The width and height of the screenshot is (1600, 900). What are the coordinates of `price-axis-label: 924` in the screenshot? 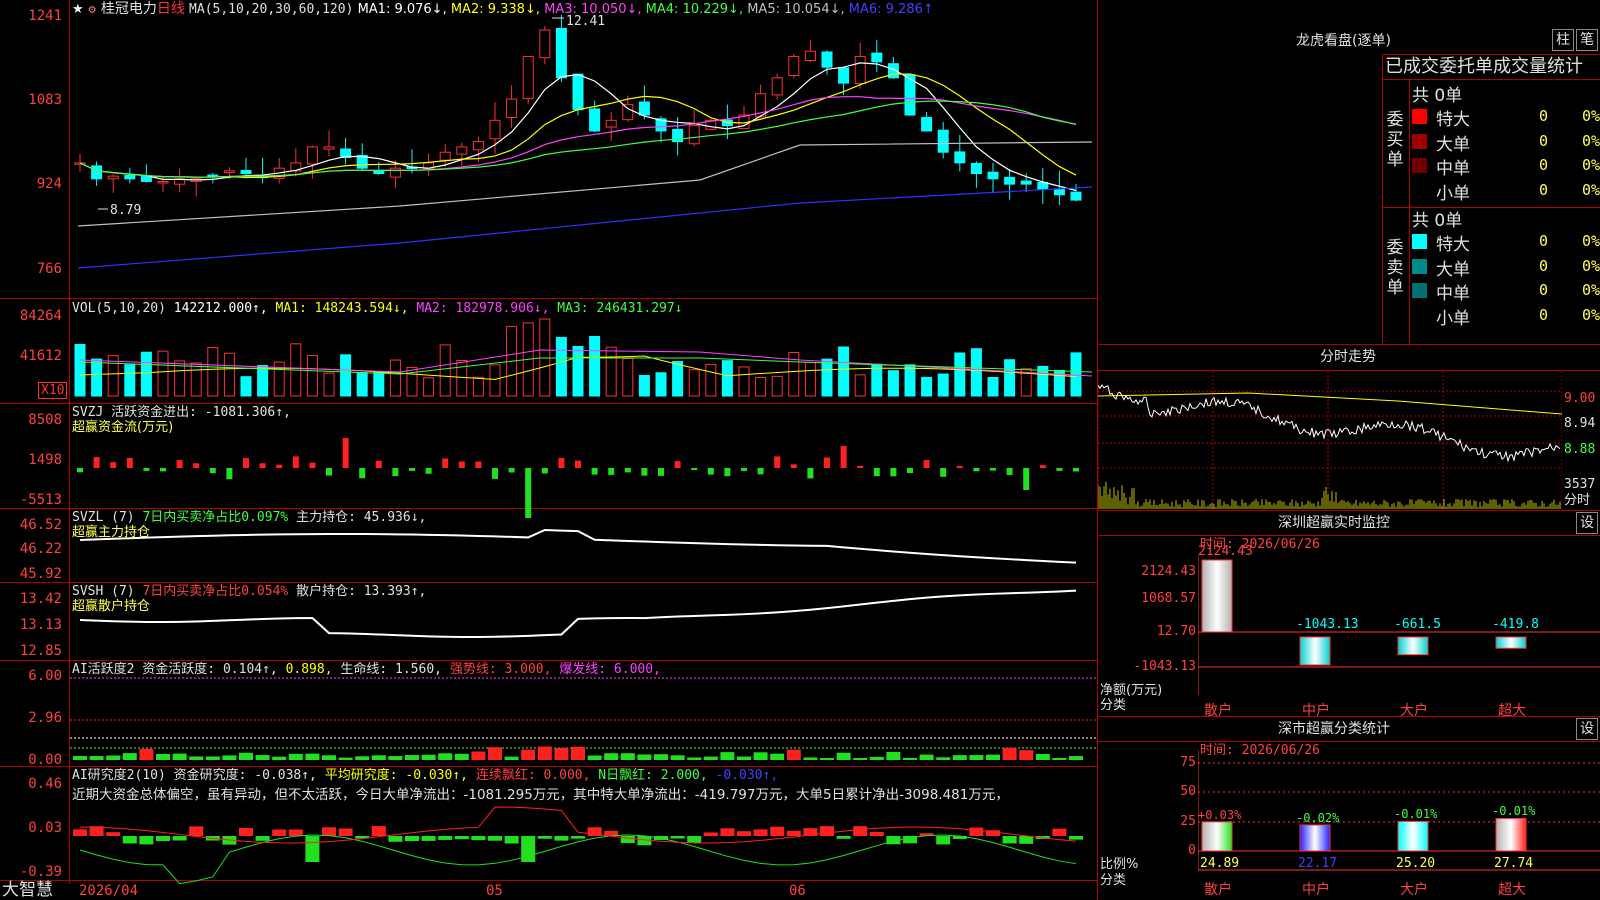 It's located at (49, 184).